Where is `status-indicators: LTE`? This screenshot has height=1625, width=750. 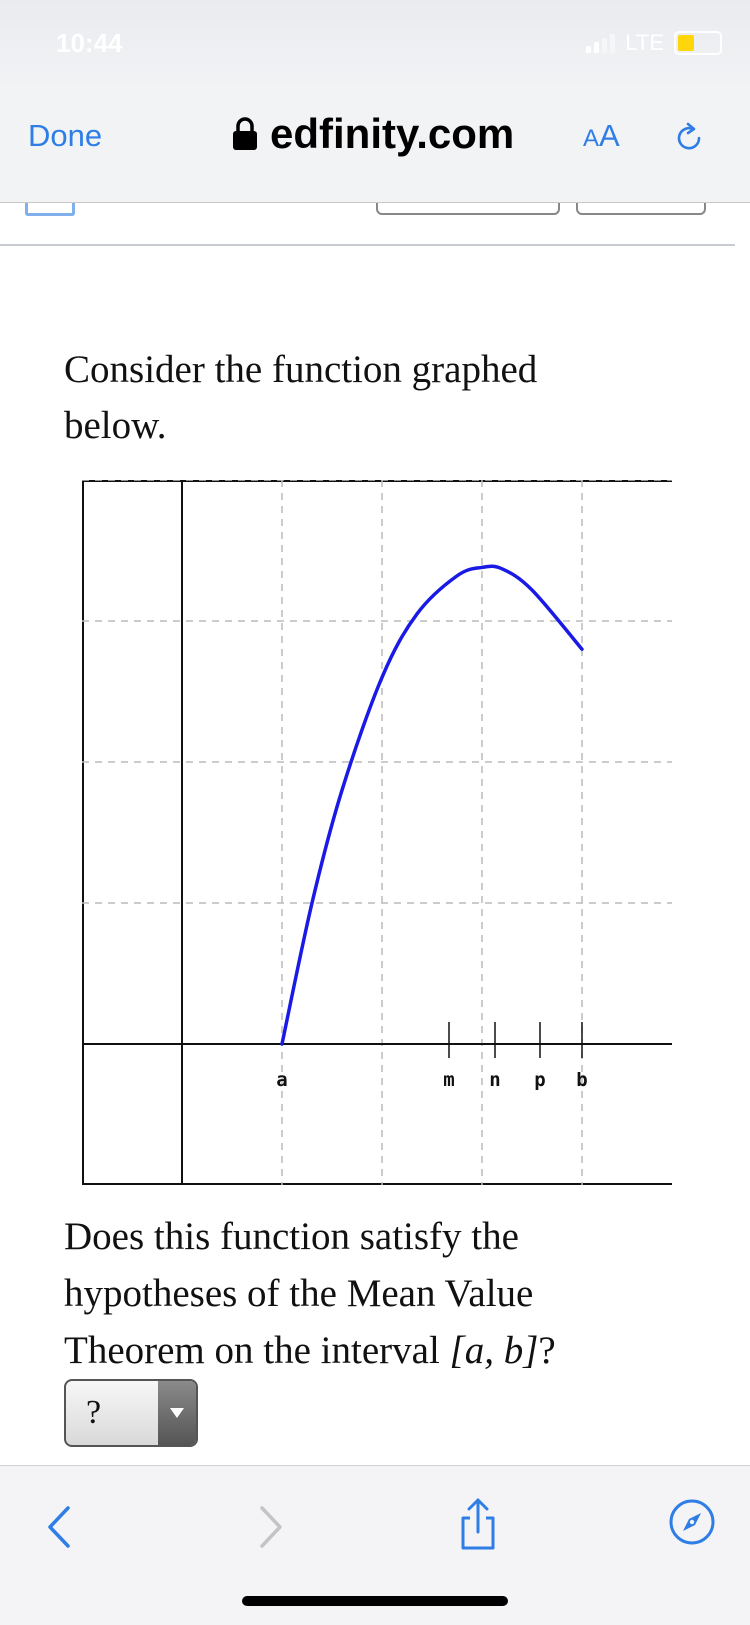 status-indicators: LTE is located at coordinates (654, 43).